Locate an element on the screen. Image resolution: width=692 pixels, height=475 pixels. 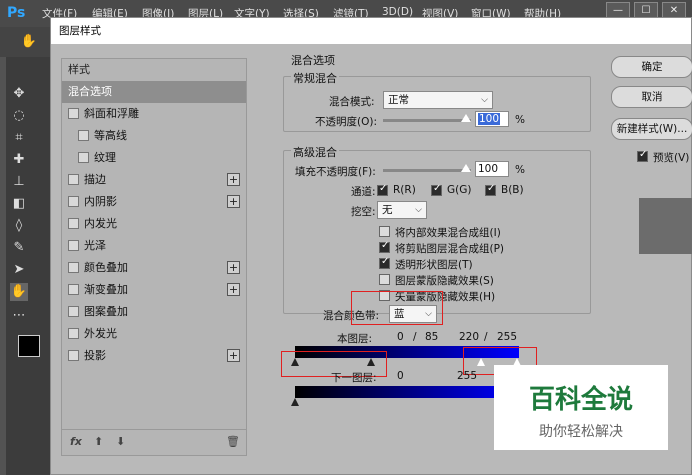
pattern-overlay-checkbox is located at coordinates (73, 311).